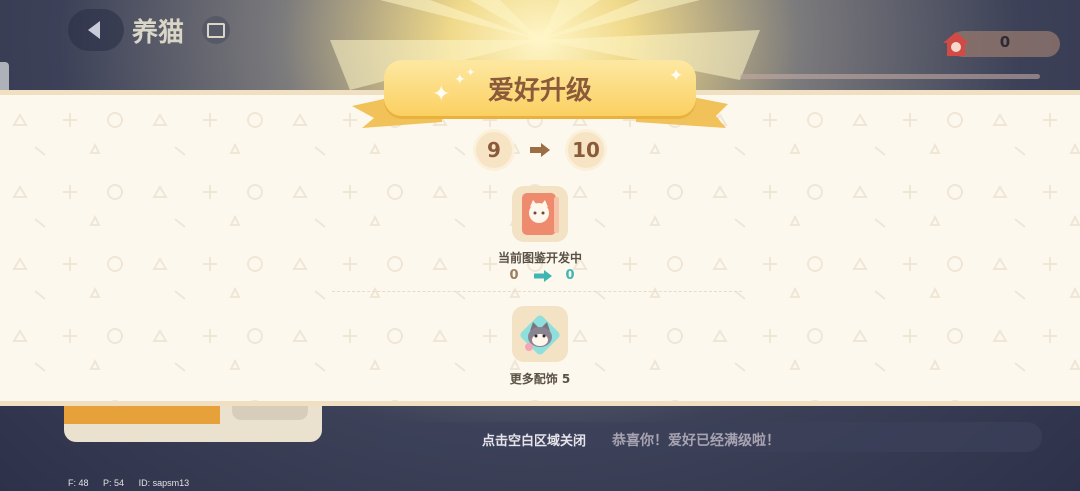  What do you see at coordinates (956, 44) in the screenshot?
I see `house-icon` at bounding box center [956, 44].